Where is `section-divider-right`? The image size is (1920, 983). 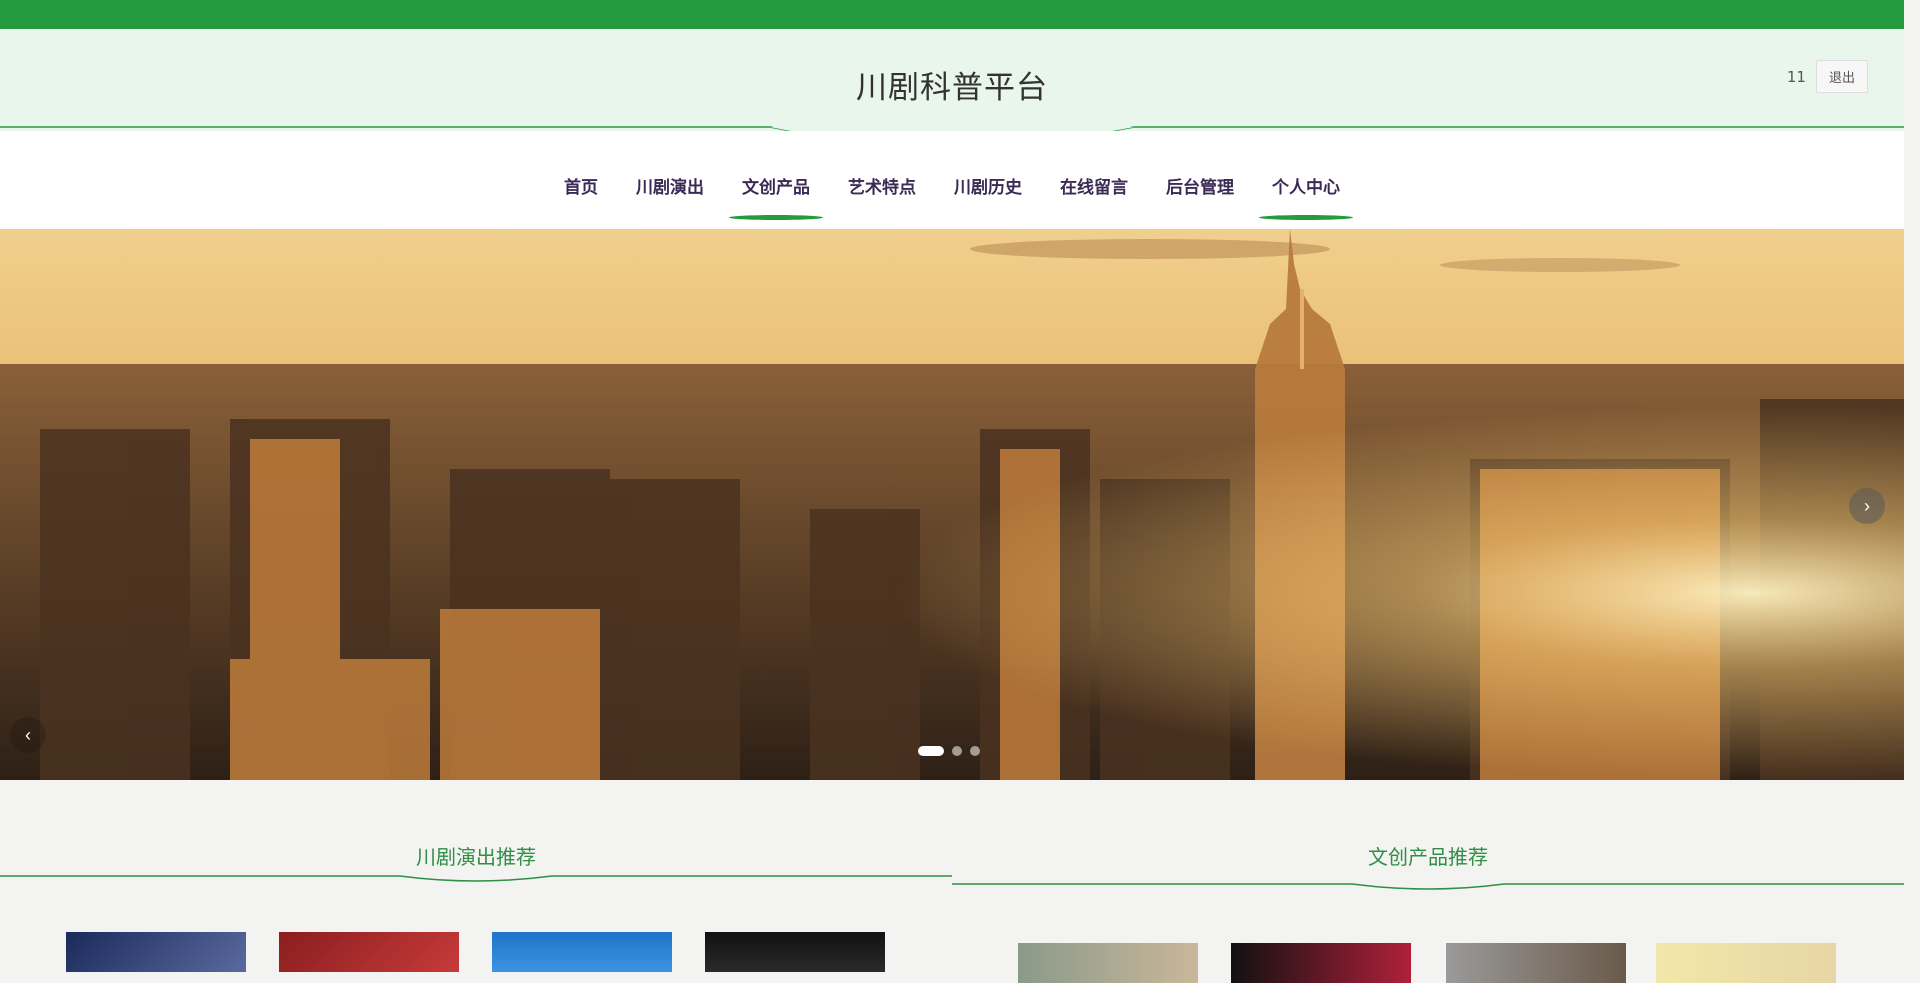
section-divider-right is located at coordinates (1428, 886).